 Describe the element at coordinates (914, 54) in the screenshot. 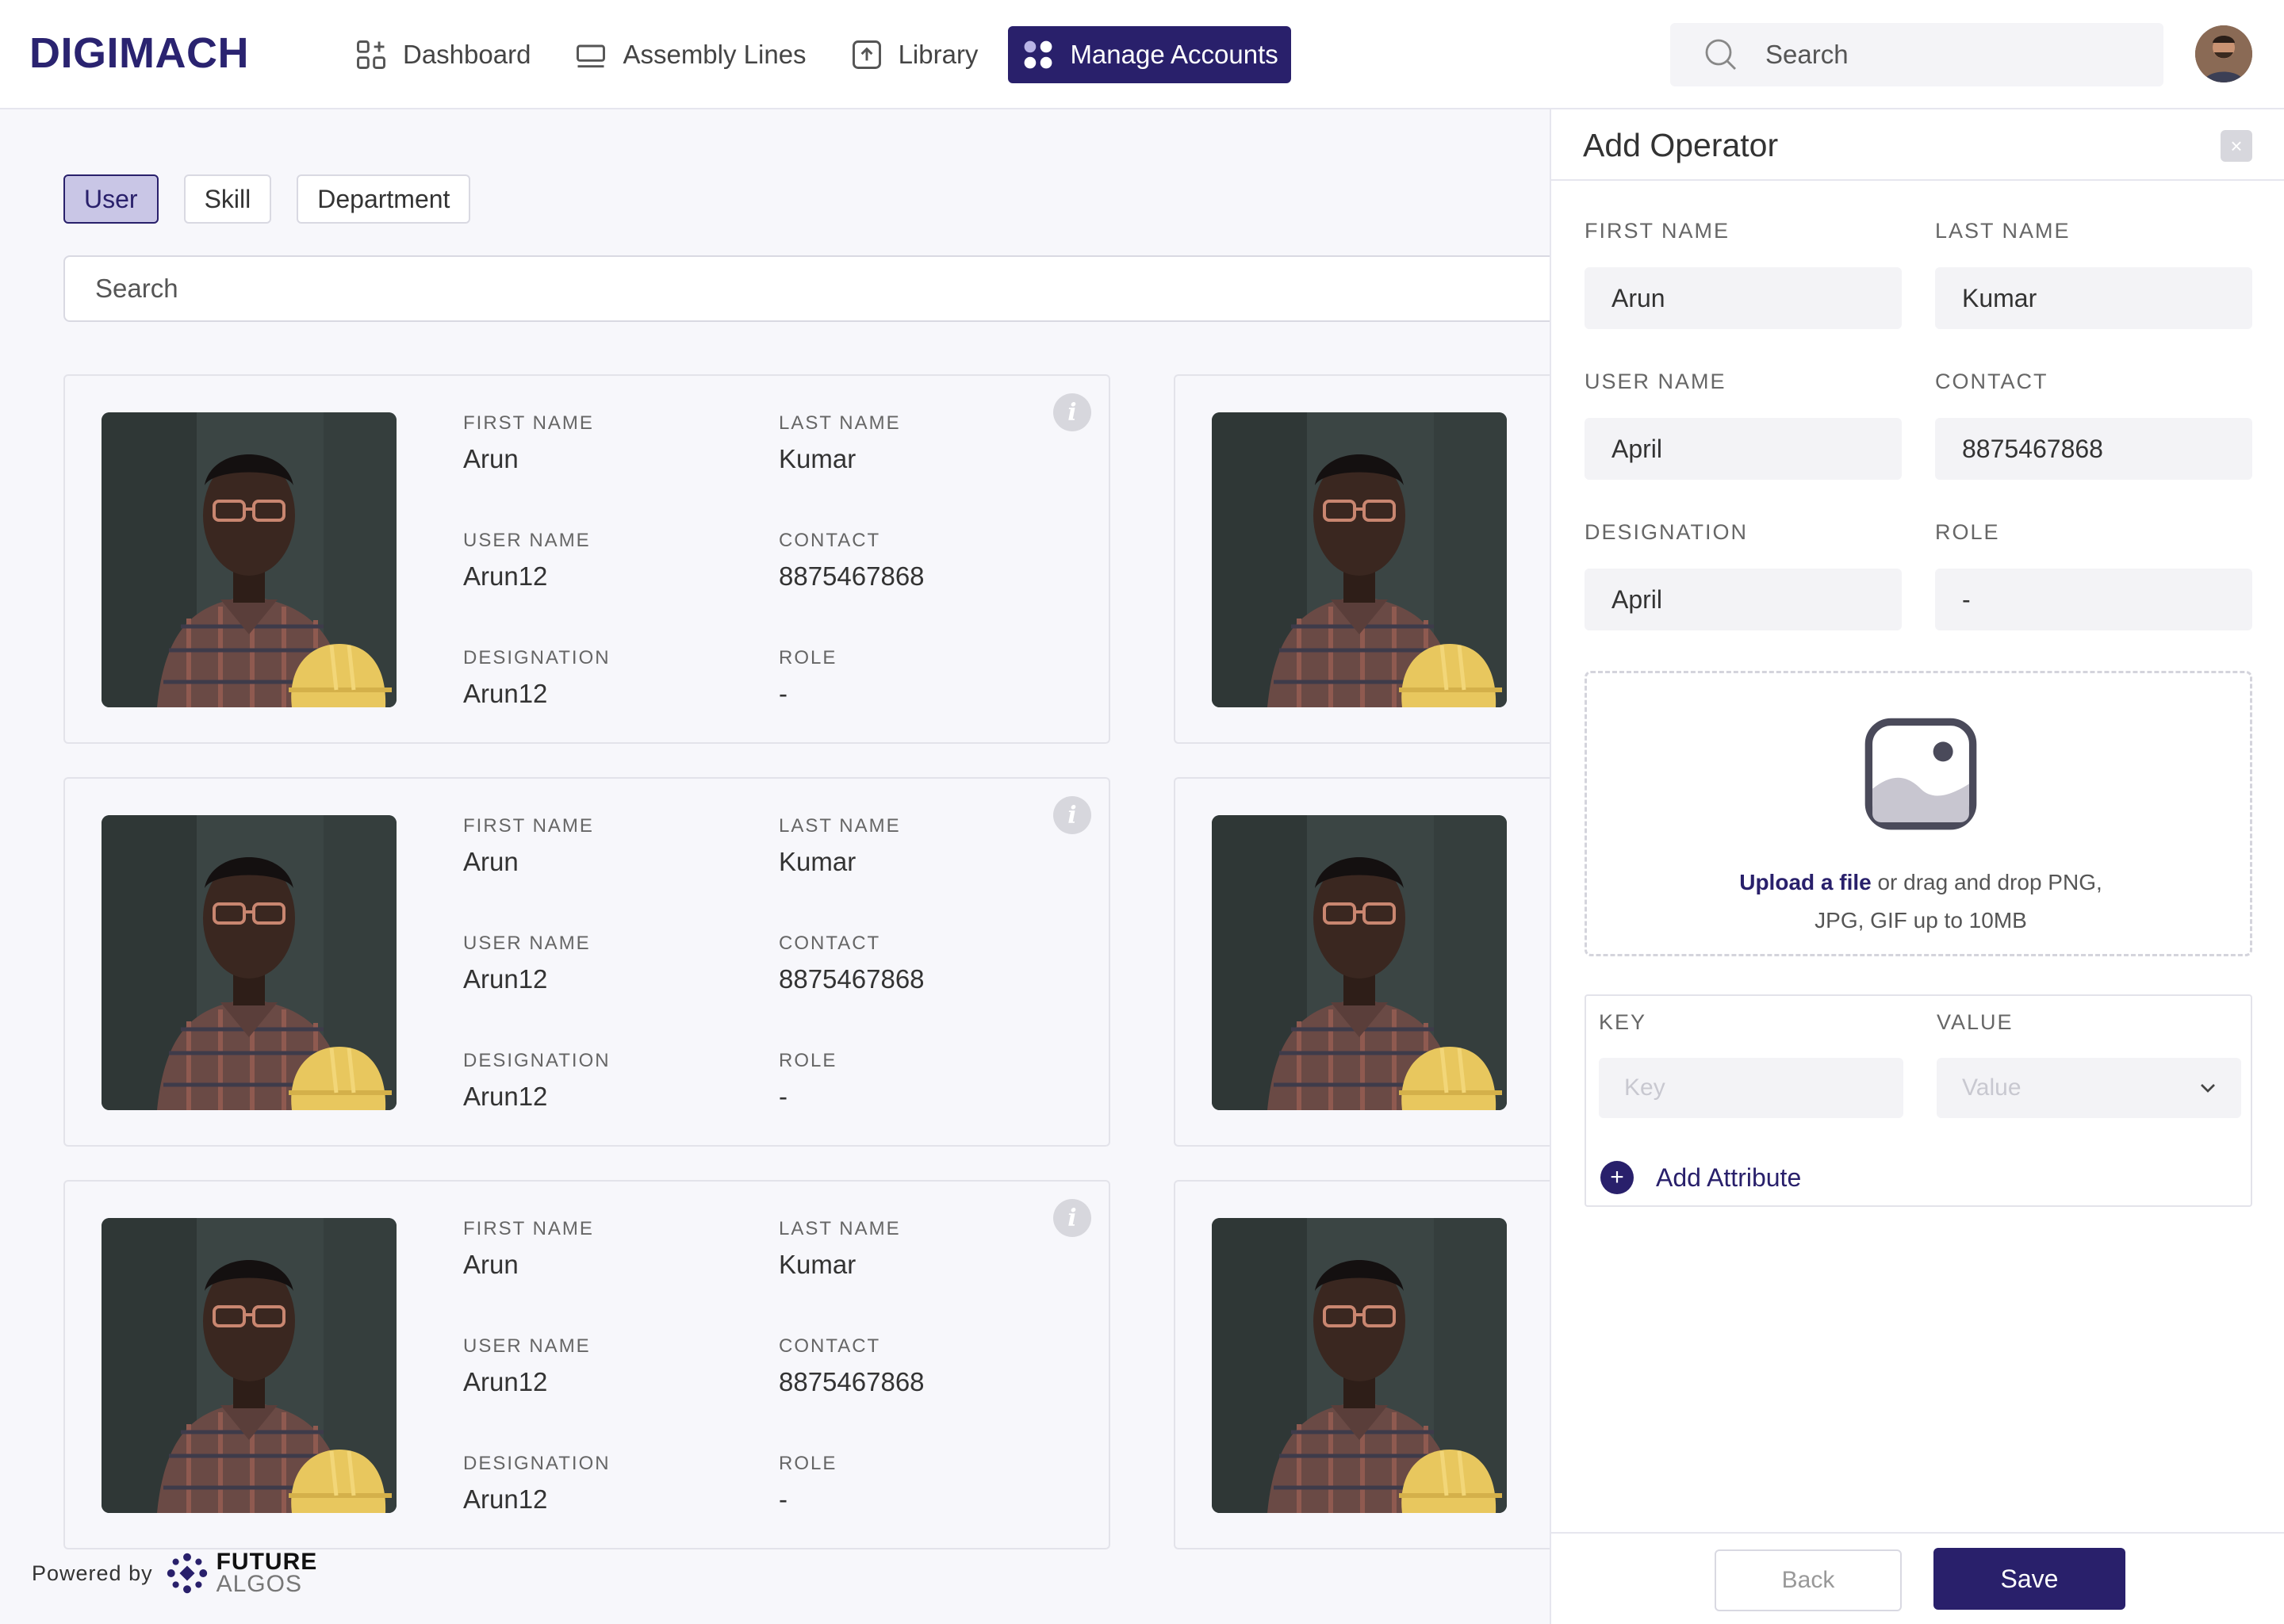

I see `nav-library: Library` at that location.